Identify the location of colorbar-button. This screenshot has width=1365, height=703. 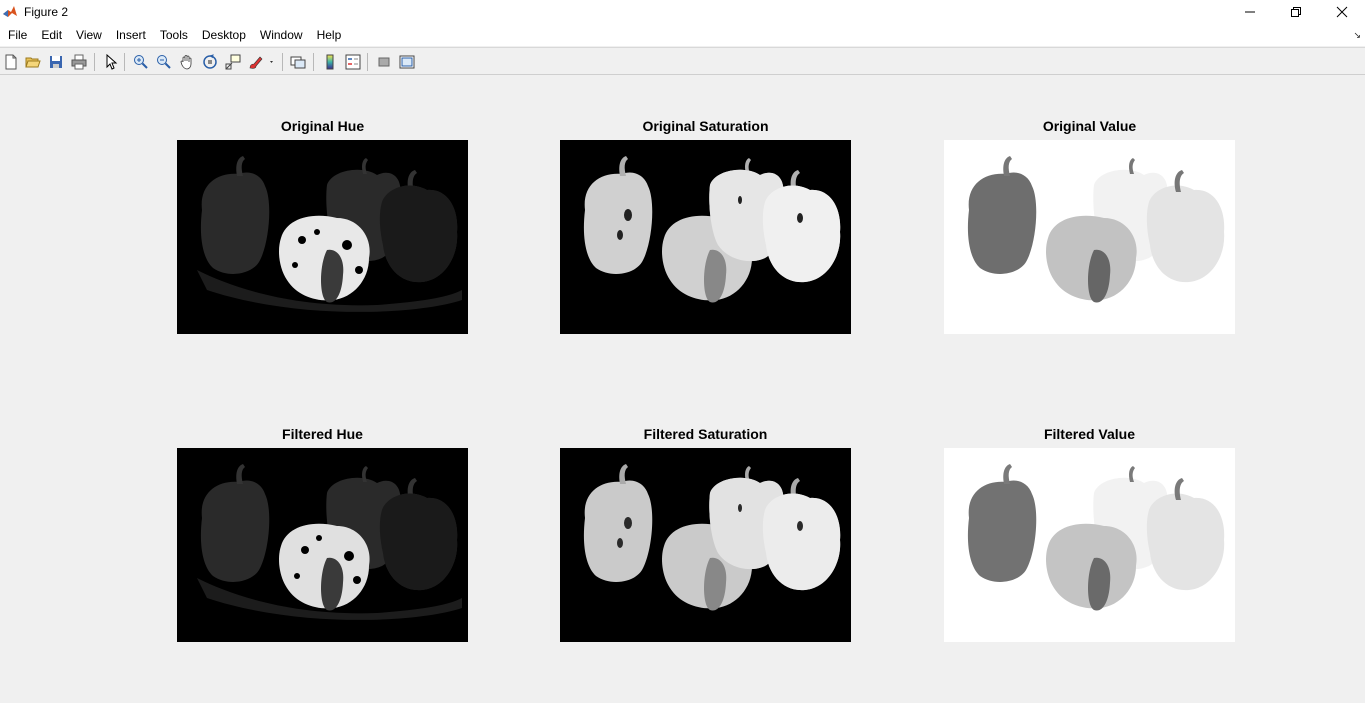
(330, 62).